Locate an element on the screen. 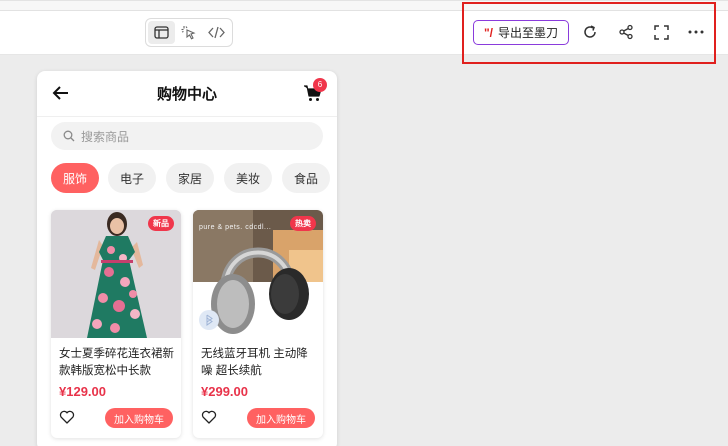  preview-mode-button is located at coordinates (162, 32).